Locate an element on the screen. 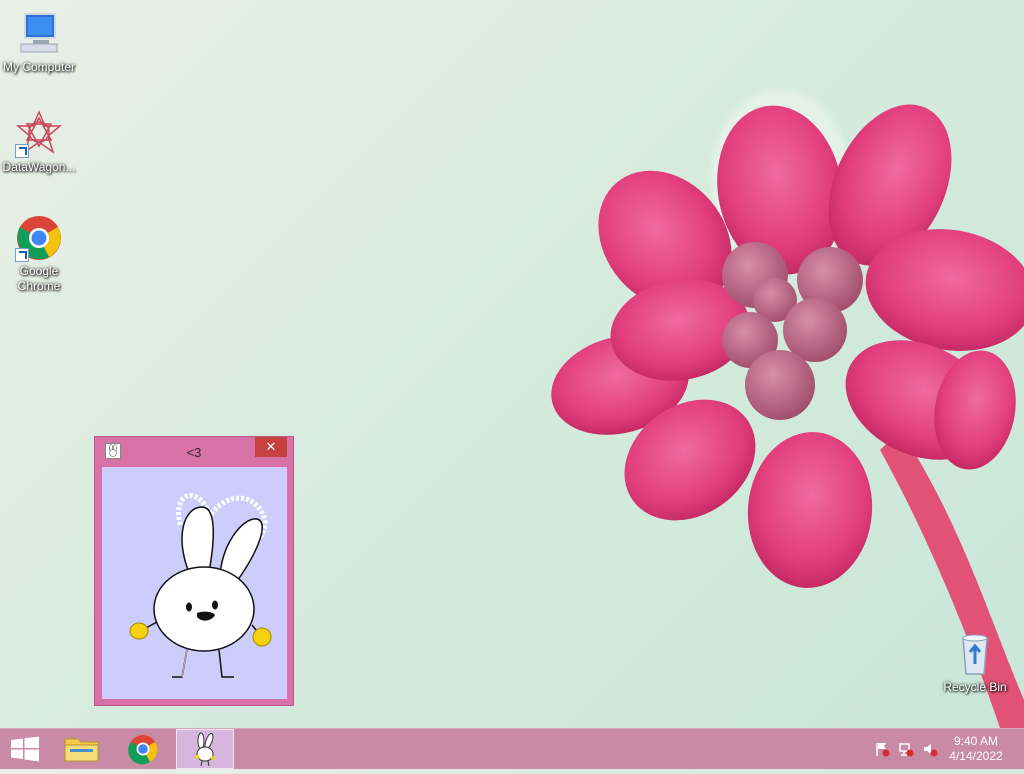  clock-date: 4/14/2022 is located at coordinates (976, 756).